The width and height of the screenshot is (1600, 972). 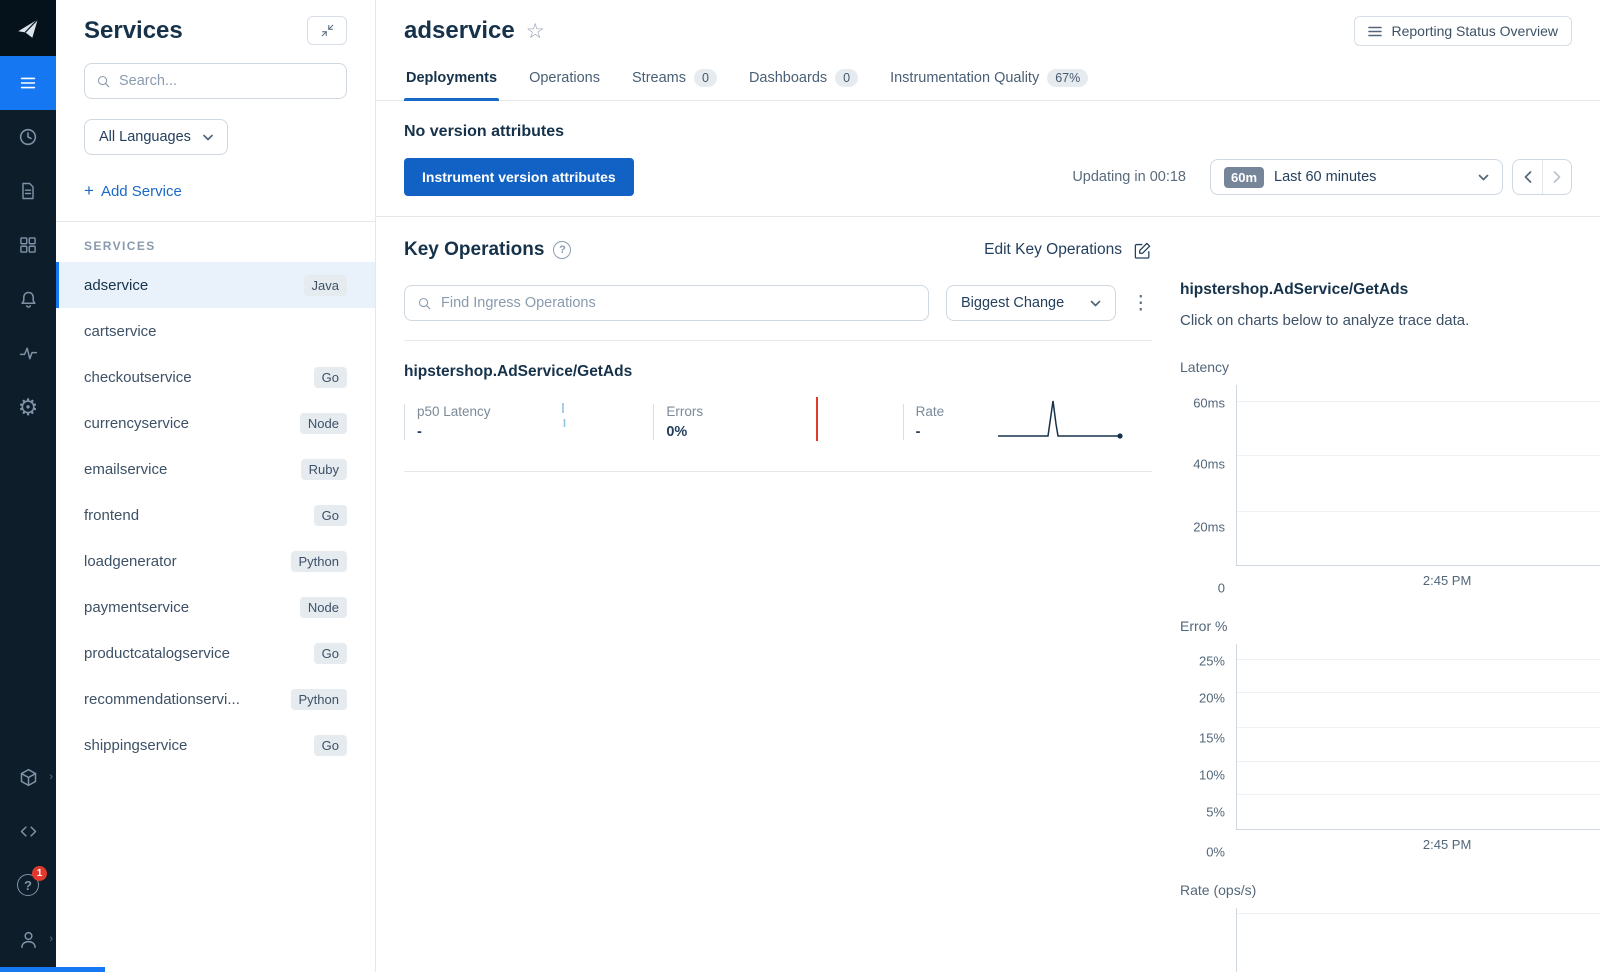 What do you see at coordinates (674, 79) in the screenshot?
I see `tab-streams: Streams 0` at bounding box center [674, 79].